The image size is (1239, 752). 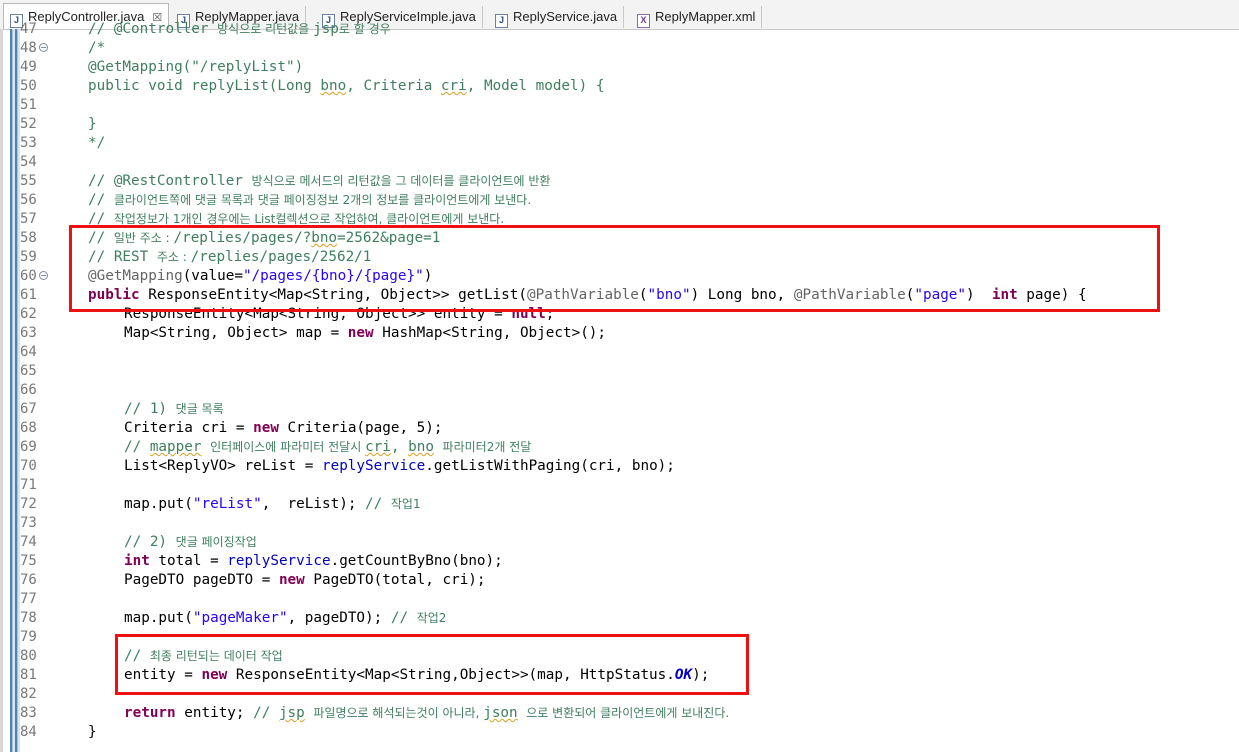 What do you see at coordinates (619, 48) in the screenshot?
I see `code-line-48: 48−/*` at bounding box center [619, 48].